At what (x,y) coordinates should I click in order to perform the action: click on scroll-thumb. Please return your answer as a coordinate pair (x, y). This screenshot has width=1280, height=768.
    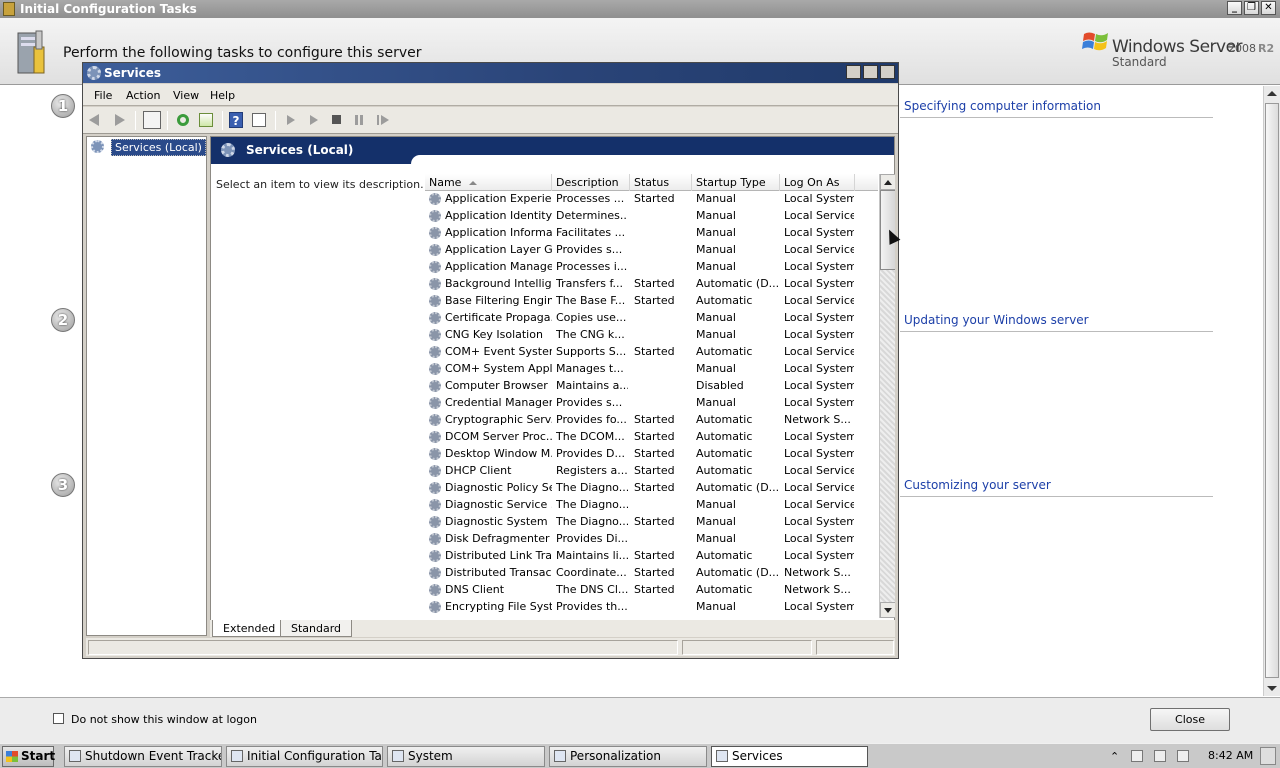
    Looking at the image, I should click on (1272, 390).